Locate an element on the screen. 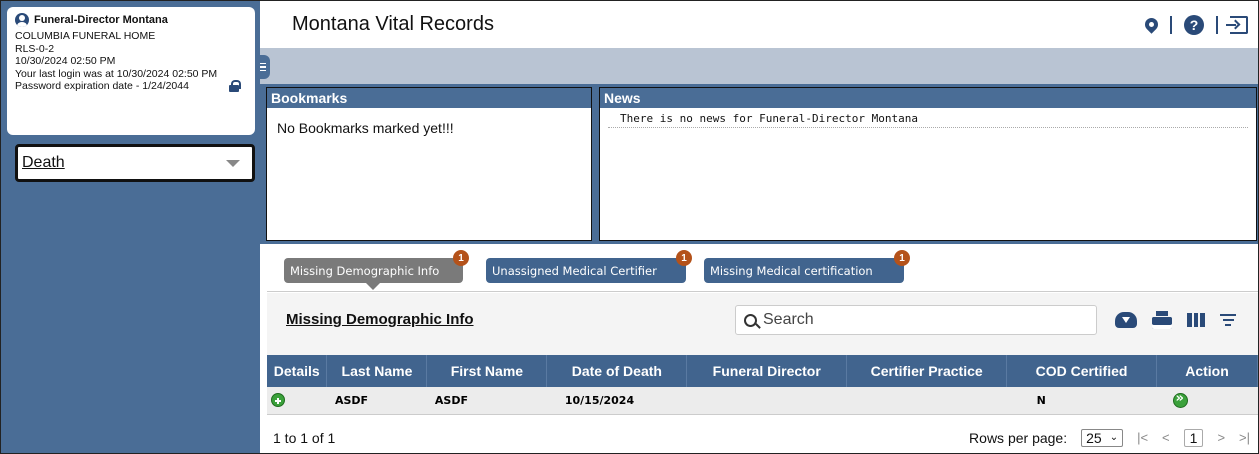  search-box is located at coordinates (916, 320).